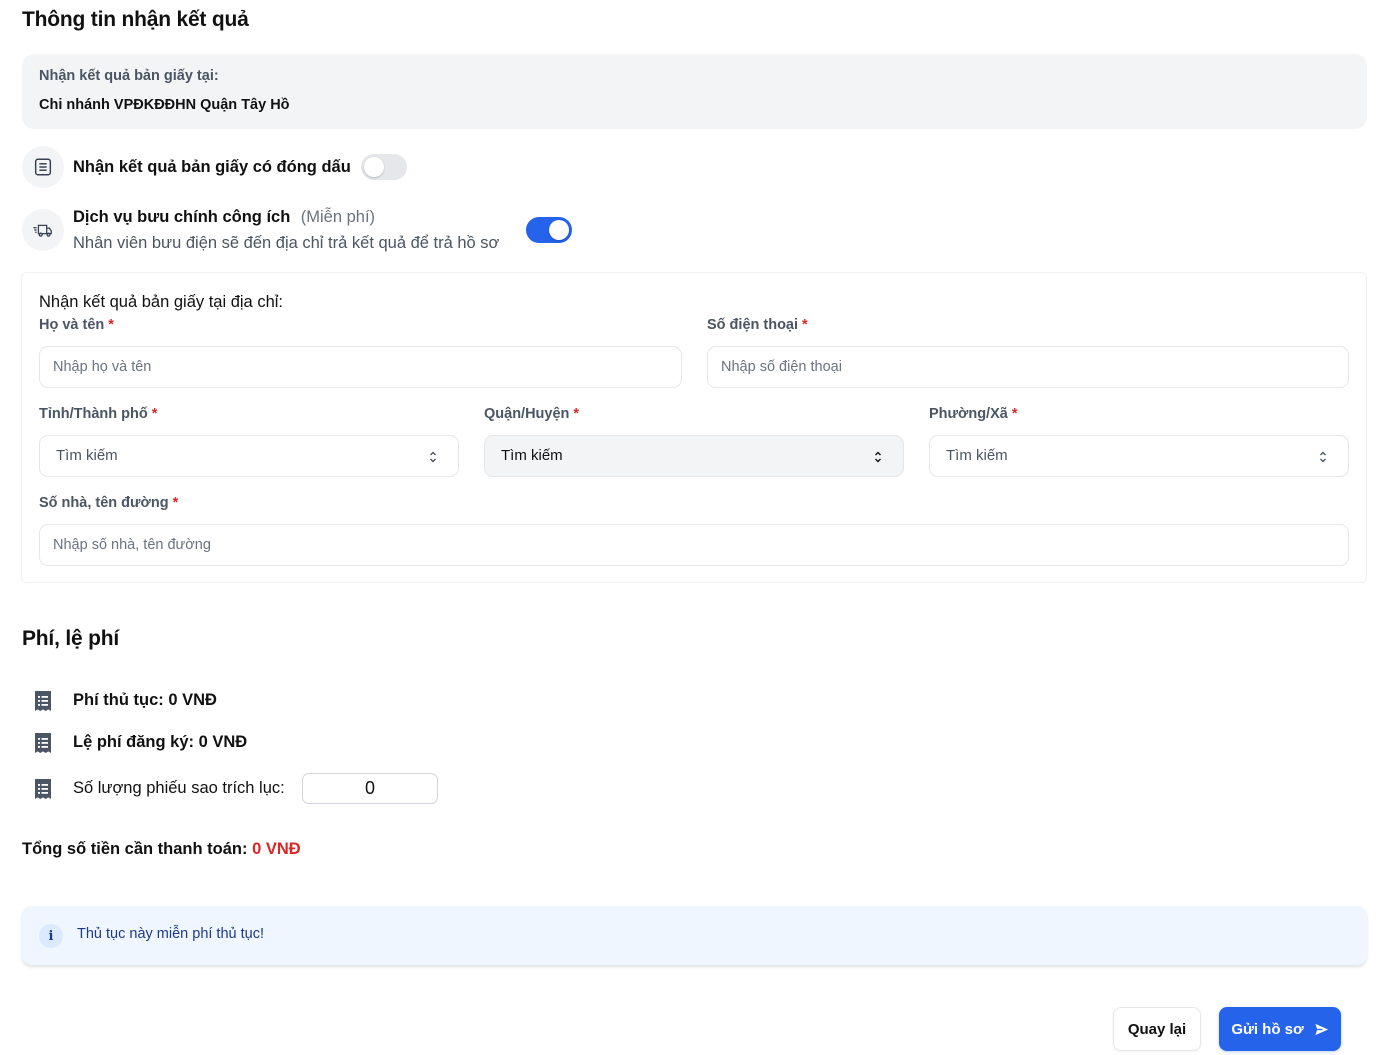  I want to click on district-label-text: Quận/Huyện, so click(527, 414).